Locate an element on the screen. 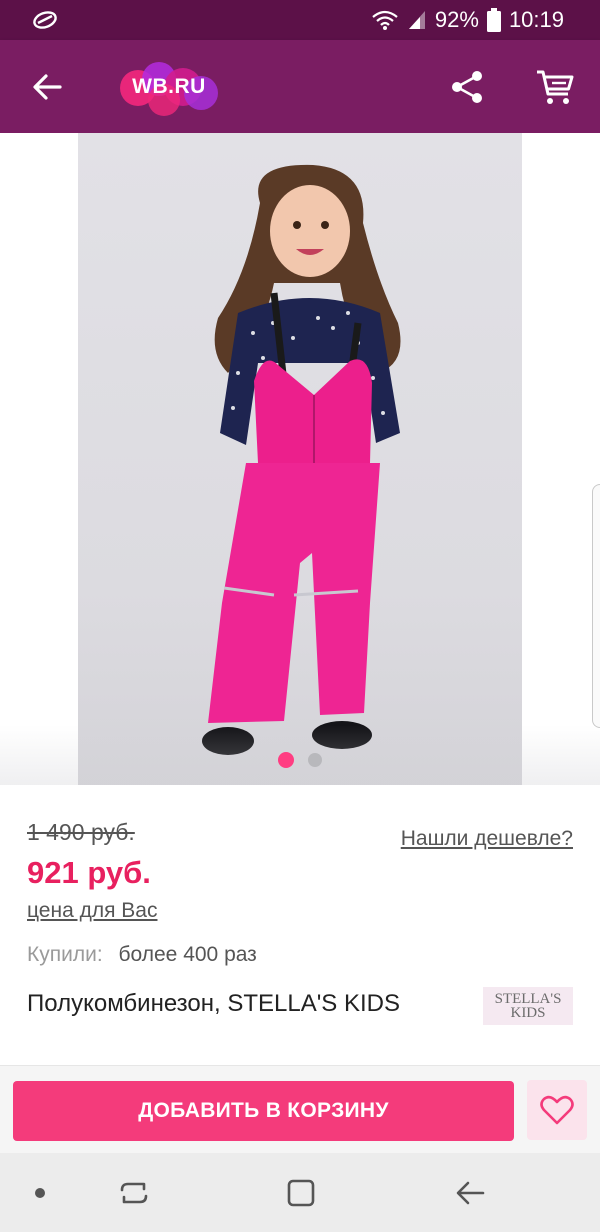 Image resolution: width=600 pixels, height=1232 pixels. found-cheaper-link: Нашли дешевле? is located at coordinates (487, 839).